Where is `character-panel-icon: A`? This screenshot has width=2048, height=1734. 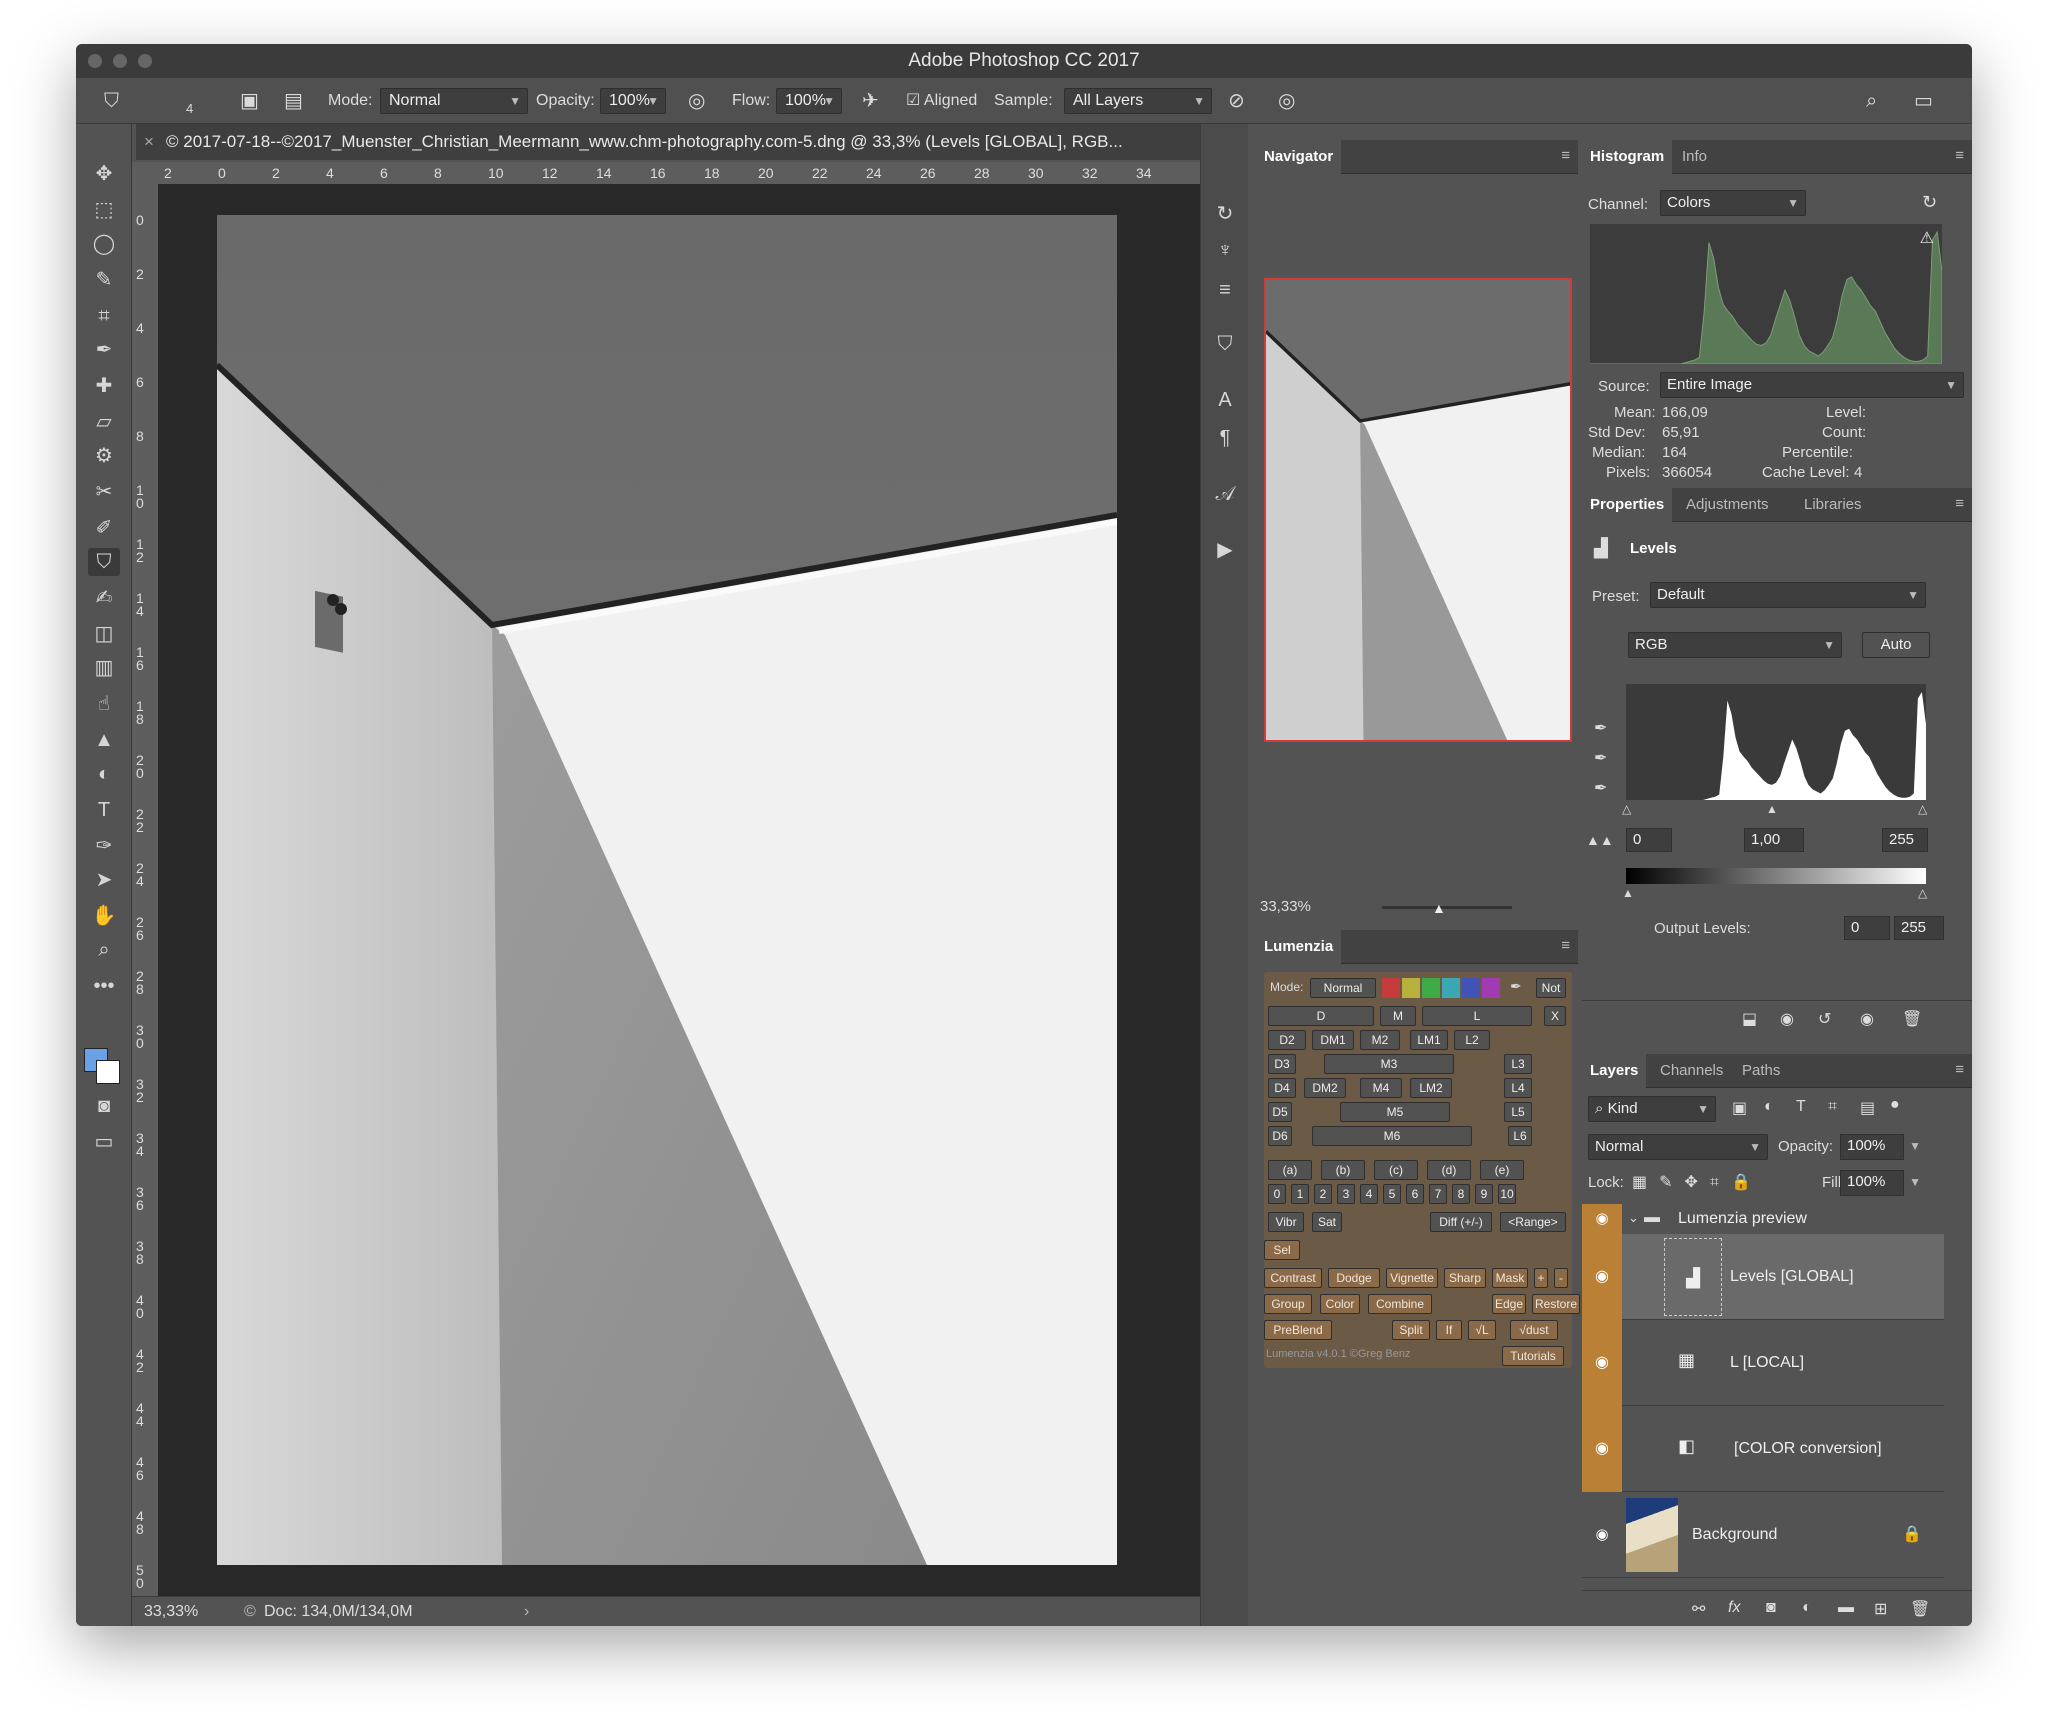
character-panel-icon: A is located at coordinates (1225, 400).